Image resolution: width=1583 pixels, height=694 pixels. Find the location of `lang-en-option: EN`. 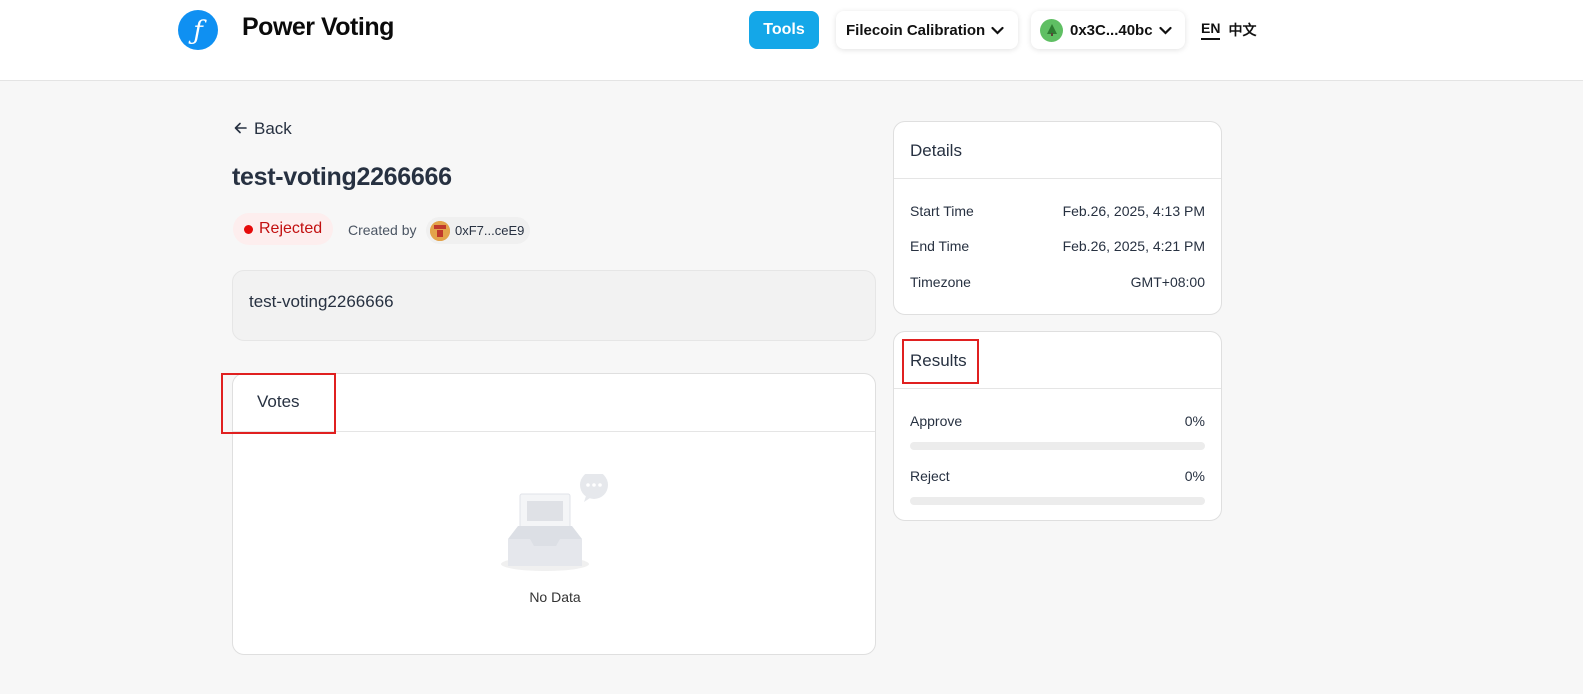

lang-en-option: EN is located at coordinates (1211, 30).